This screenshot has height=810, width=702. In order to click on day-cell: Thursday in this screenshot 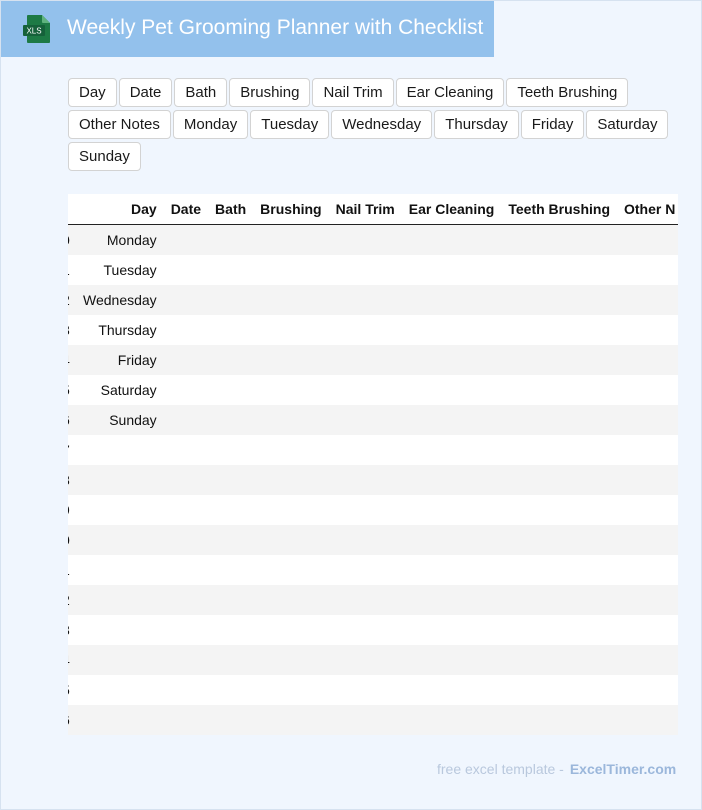, I will do `click(120, 330)`.